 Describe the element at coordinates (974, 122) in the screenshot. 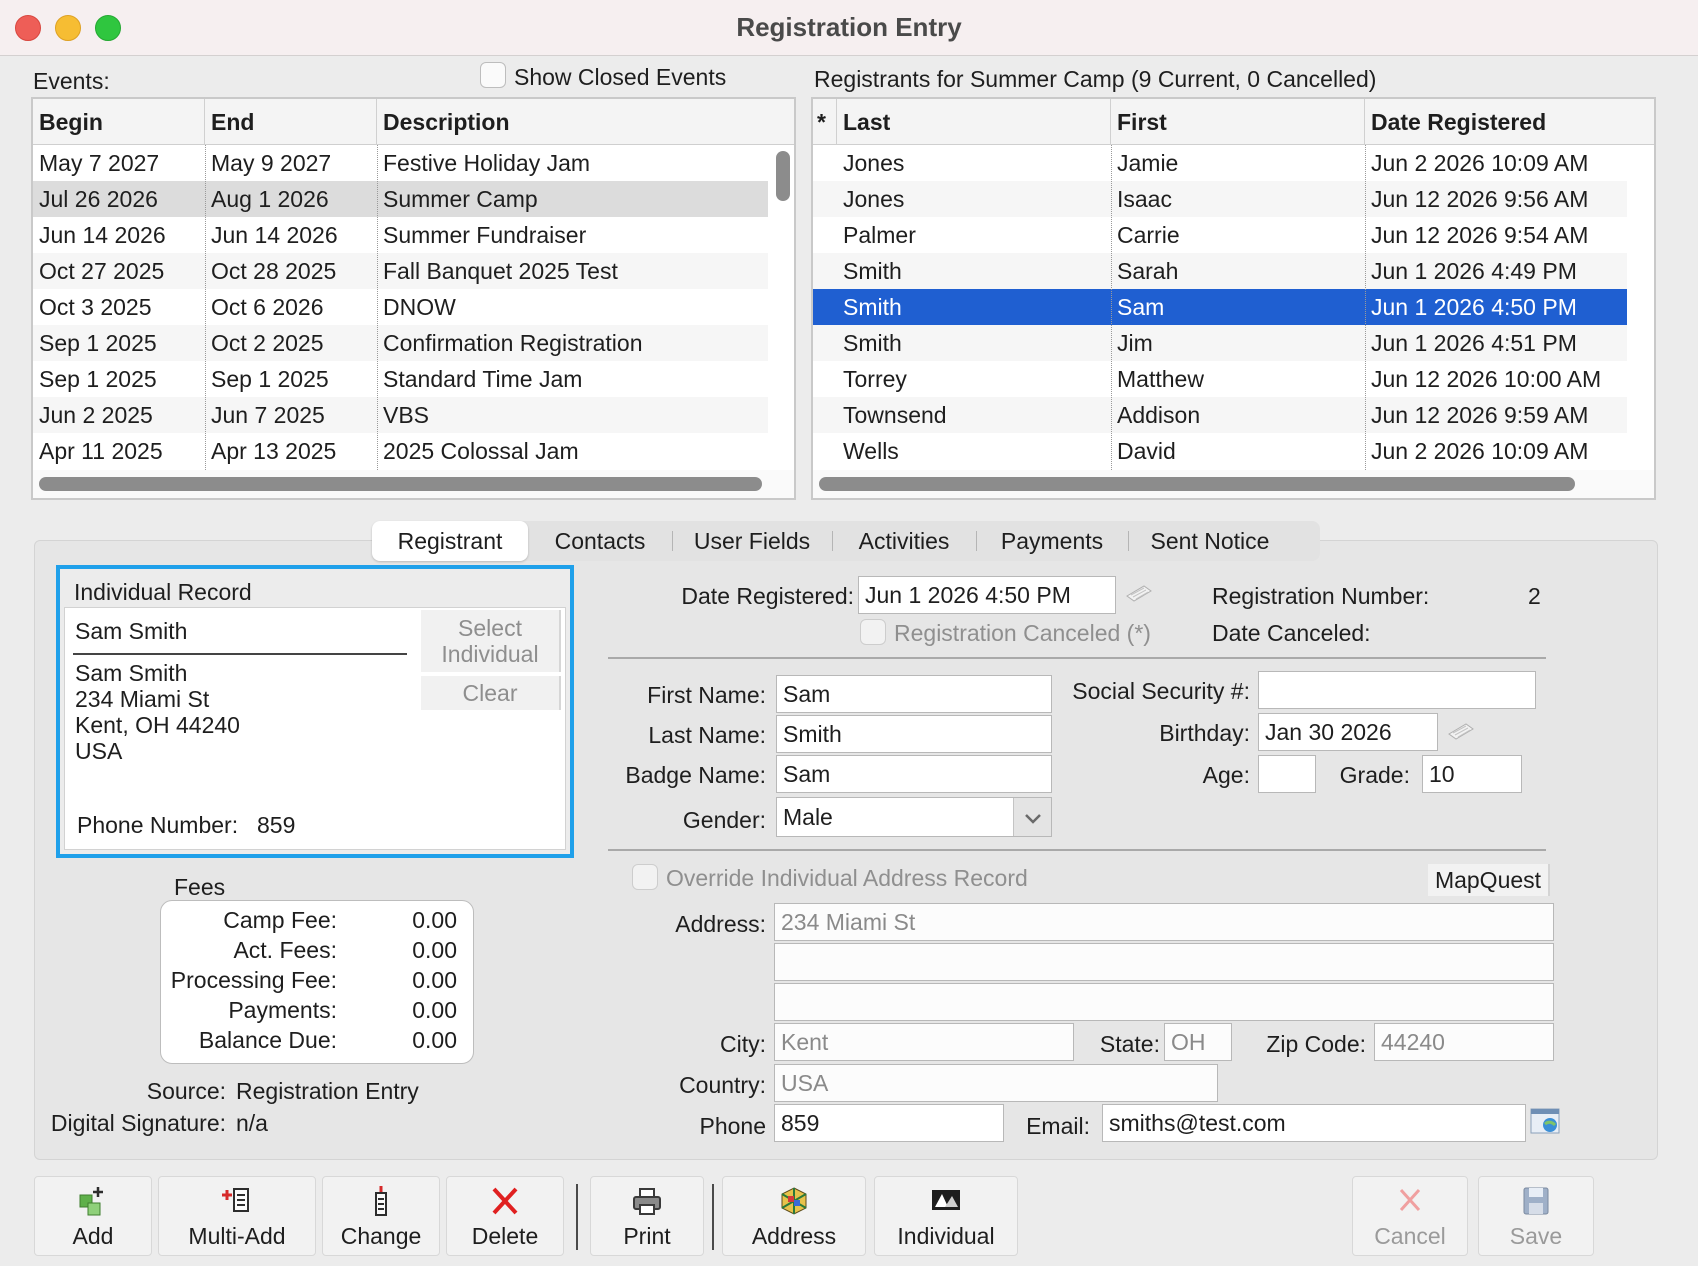

I see `column-header-last: Last` at that location.